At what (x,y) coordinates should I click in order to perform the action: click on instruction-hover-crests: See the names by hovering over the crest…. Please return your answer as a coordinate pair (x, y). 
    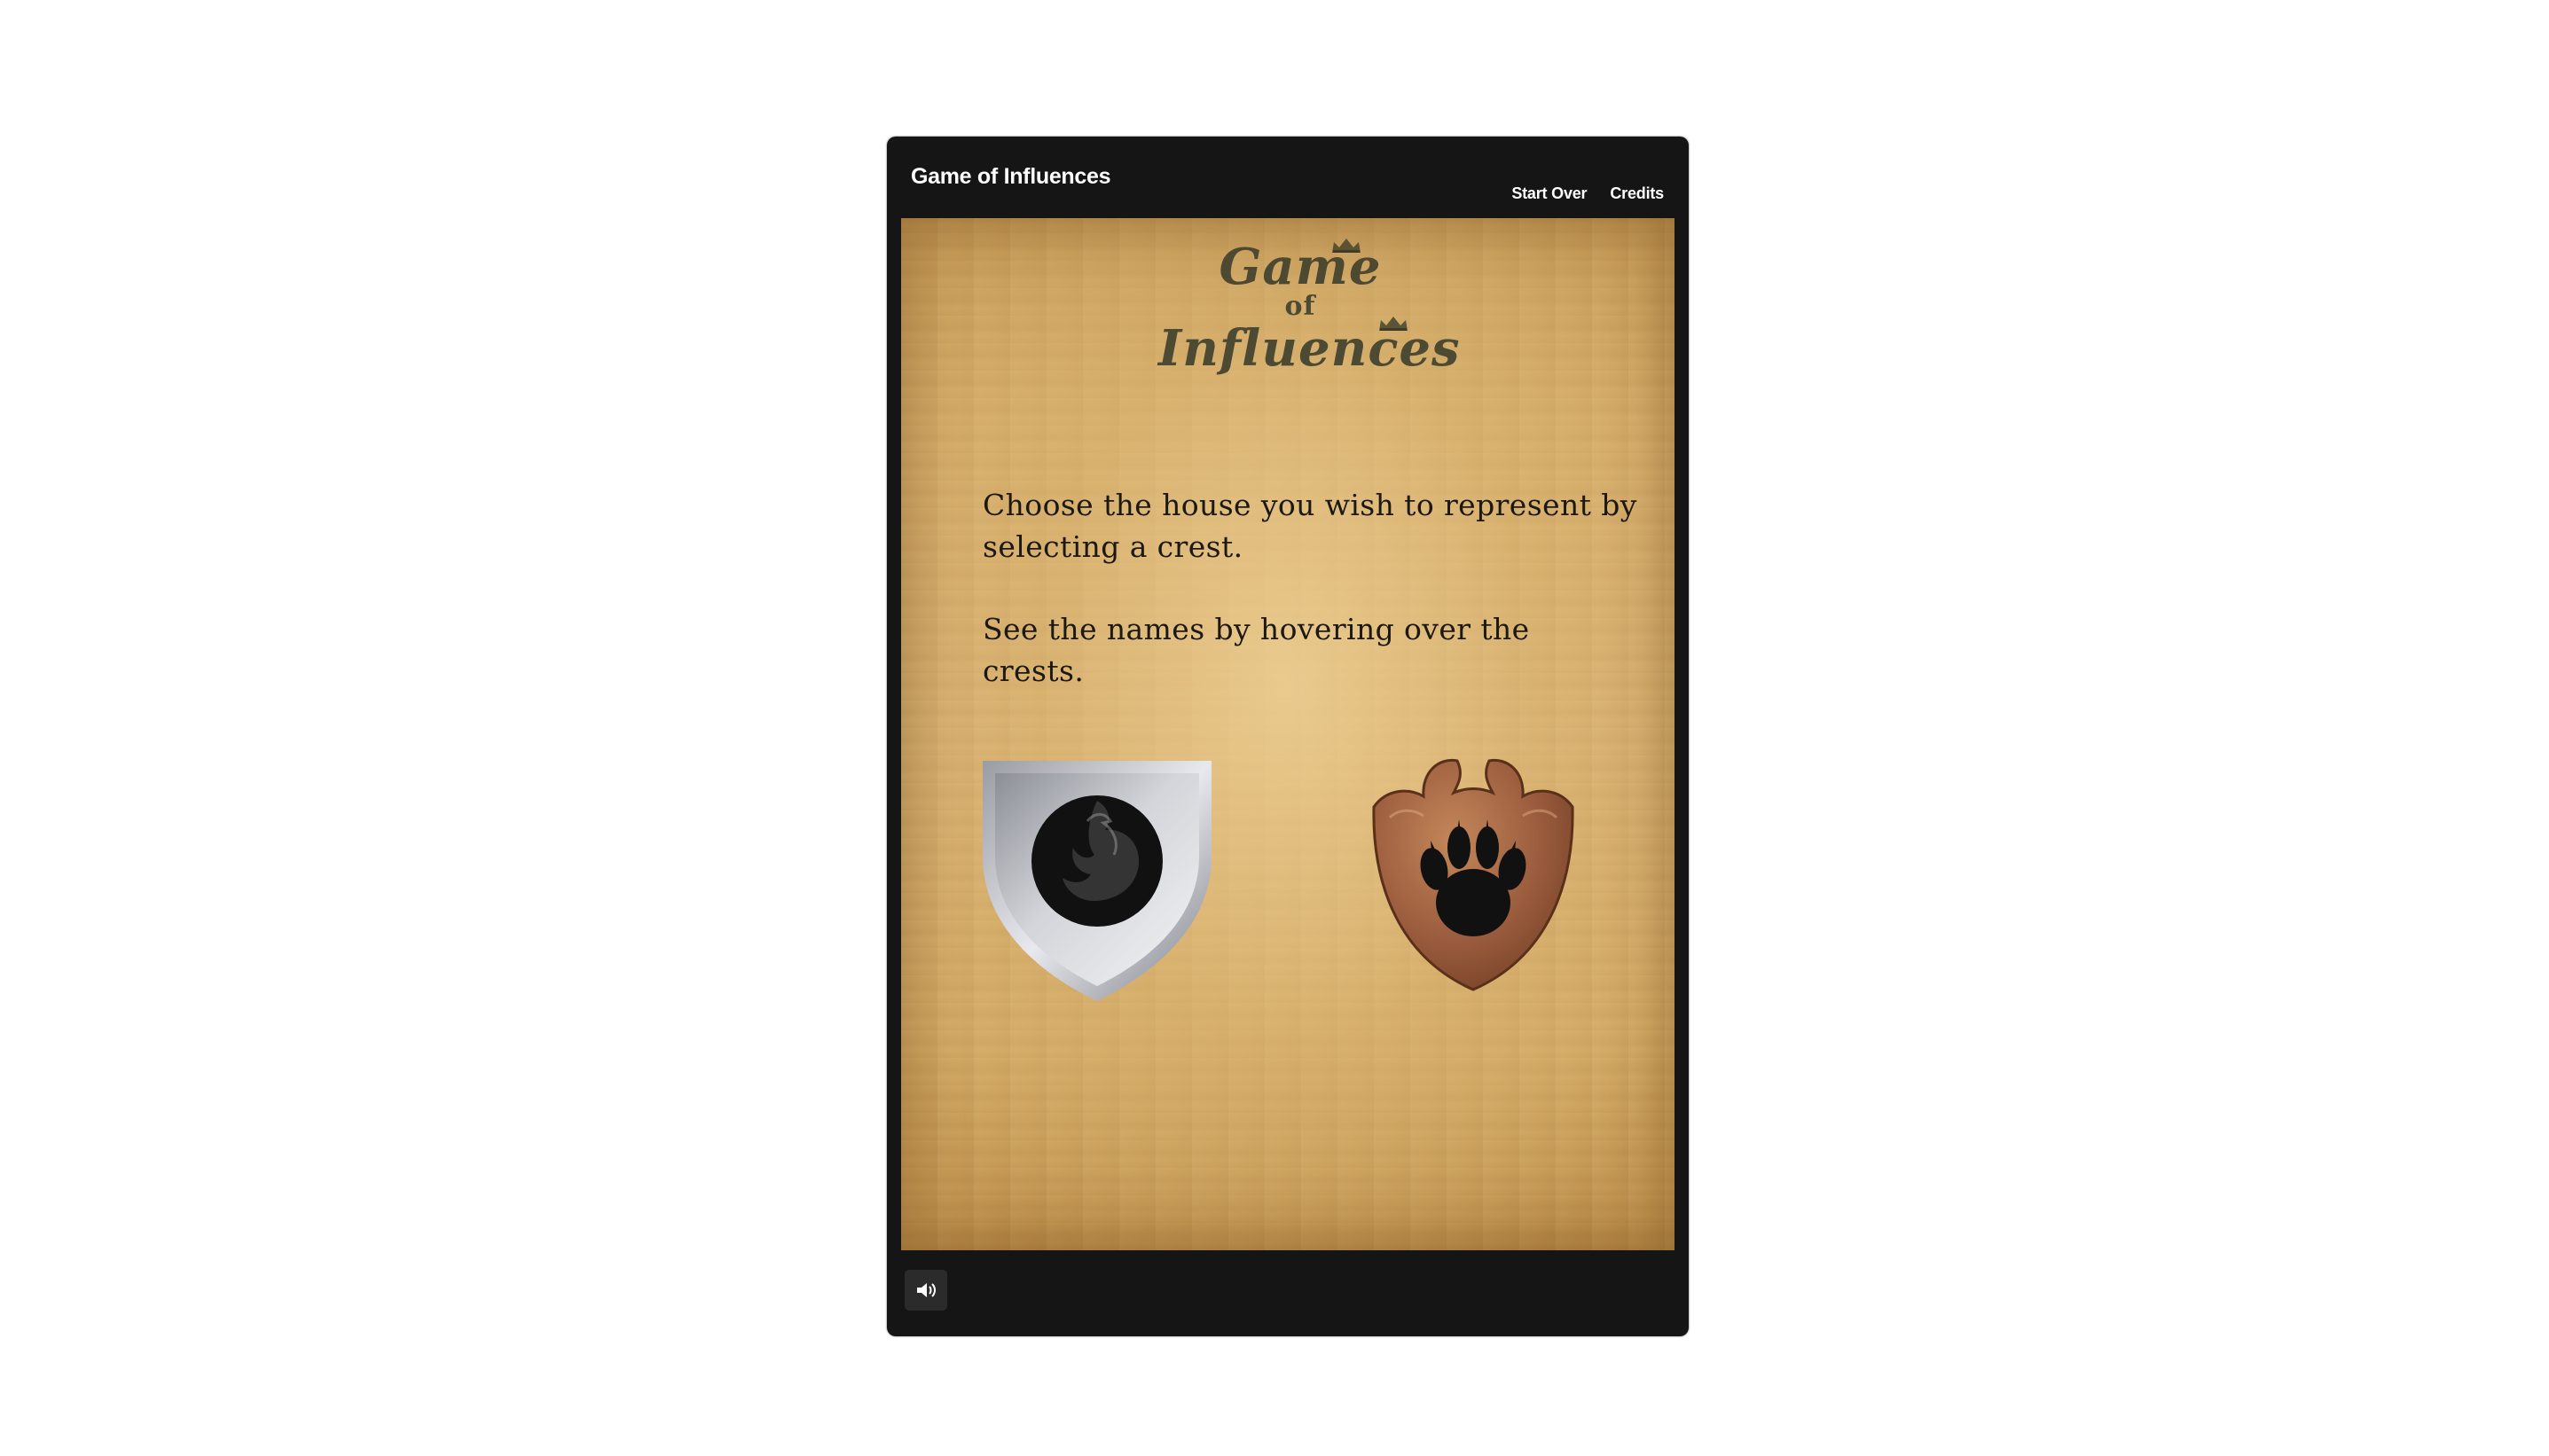
    Looking at the image, I should click on (1256, 650).